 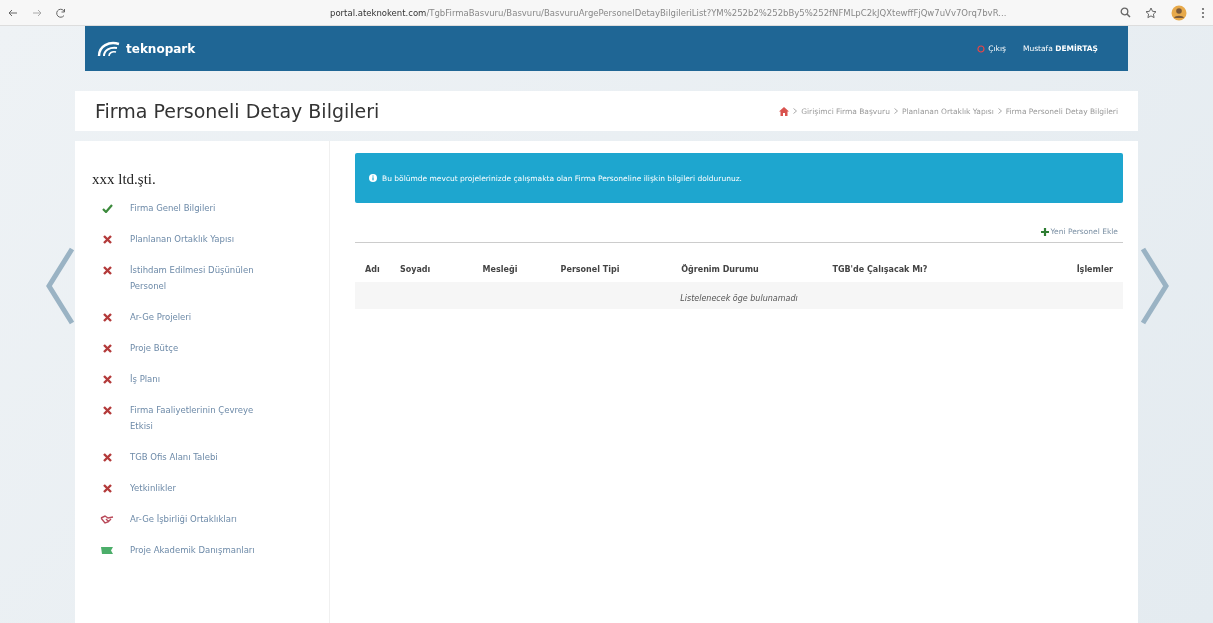 I want to click on menu-icon, so click(x=1203, y=12).